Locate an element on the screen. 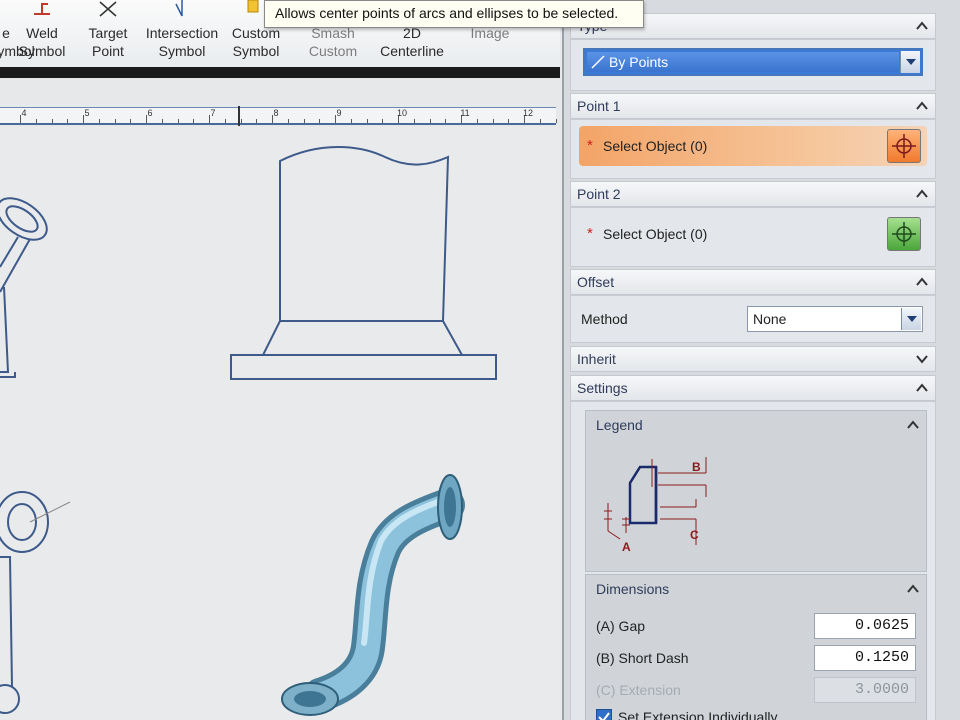 This screenshot has height=720, width=960. ribbon-label: Centerline is located at coordinates (412, 51).